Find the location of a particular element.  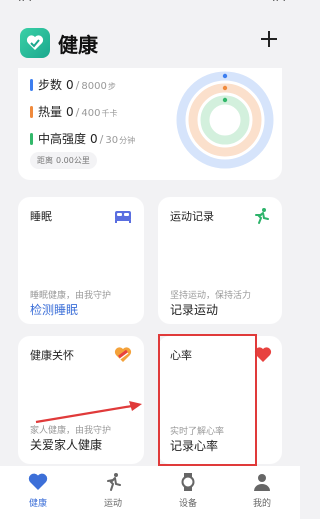

heart-rate-card-title: 心率 is located at coordinates (181, 355).